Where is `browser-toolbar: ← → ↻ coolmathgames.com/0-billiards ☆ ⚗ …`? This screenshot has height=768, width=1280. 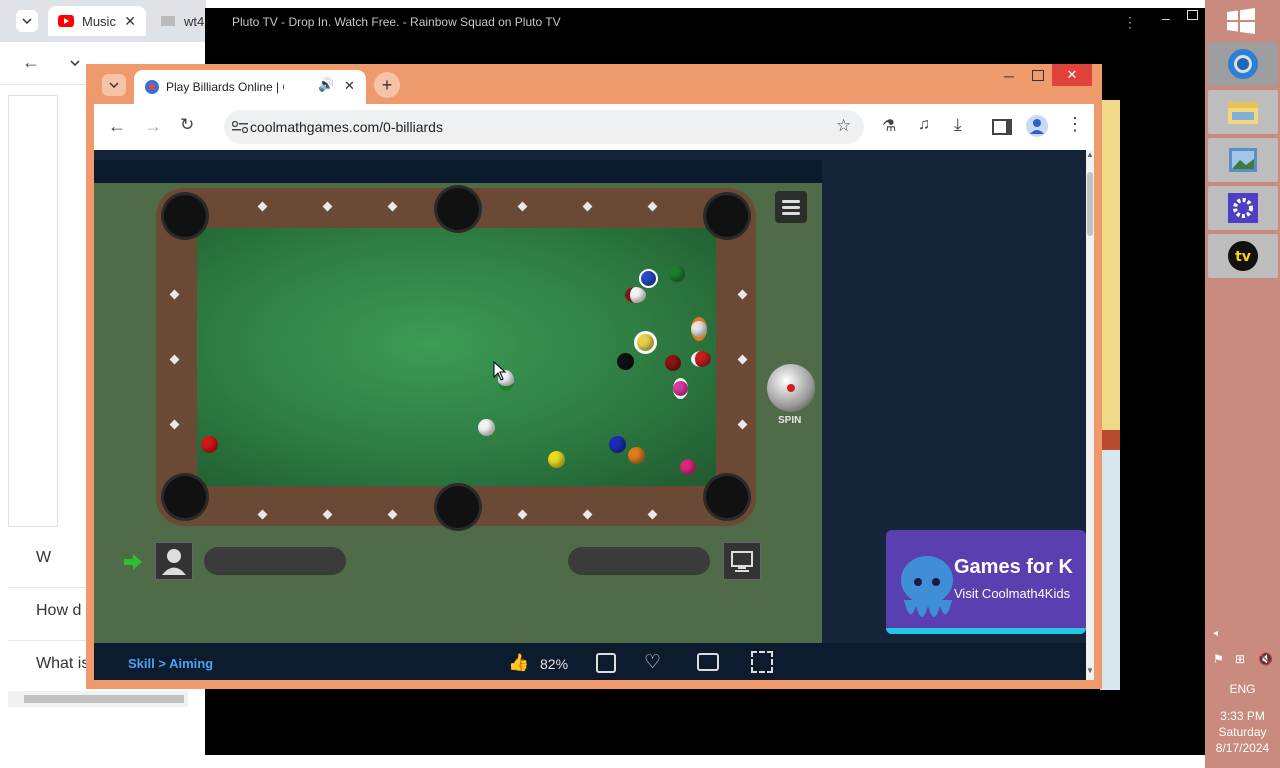
browser-toolbar: ← → ↻ coolmathgames.com/0-billiards ☆ ⚗ … is located at coordinates (594, 127).